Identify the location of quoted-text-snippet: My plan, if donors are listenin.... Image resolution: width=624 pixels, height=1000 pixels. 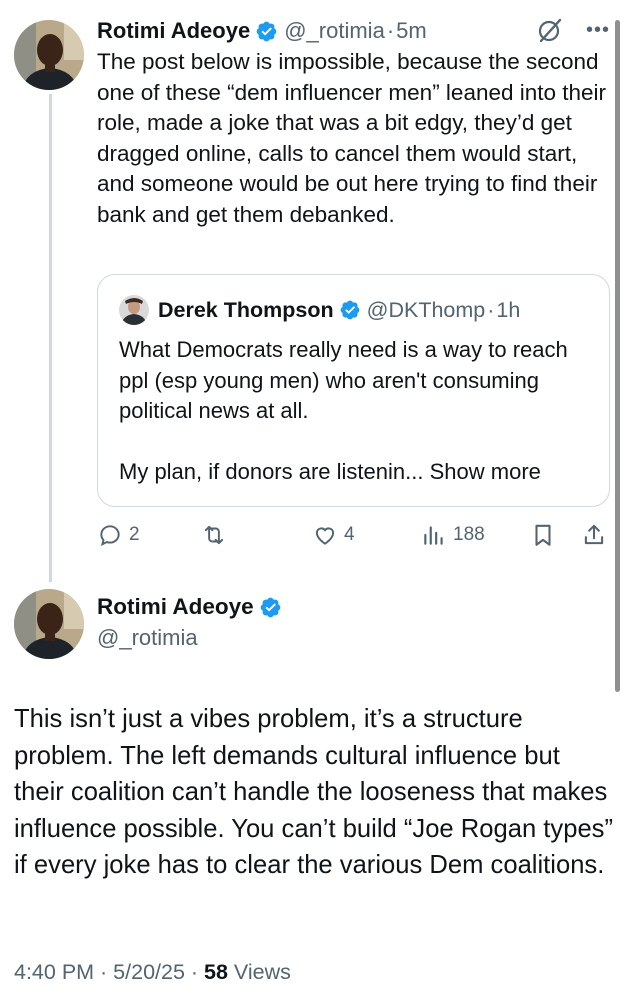
(271, 471).